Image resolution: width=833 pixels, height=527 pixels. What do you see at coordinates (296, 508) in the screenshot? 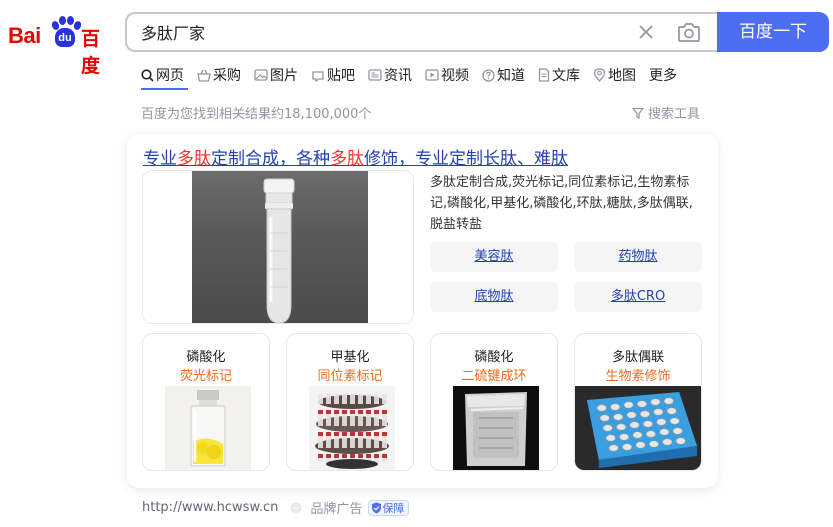
I see `chevron-down-icon` at bounding box center [296, 508].